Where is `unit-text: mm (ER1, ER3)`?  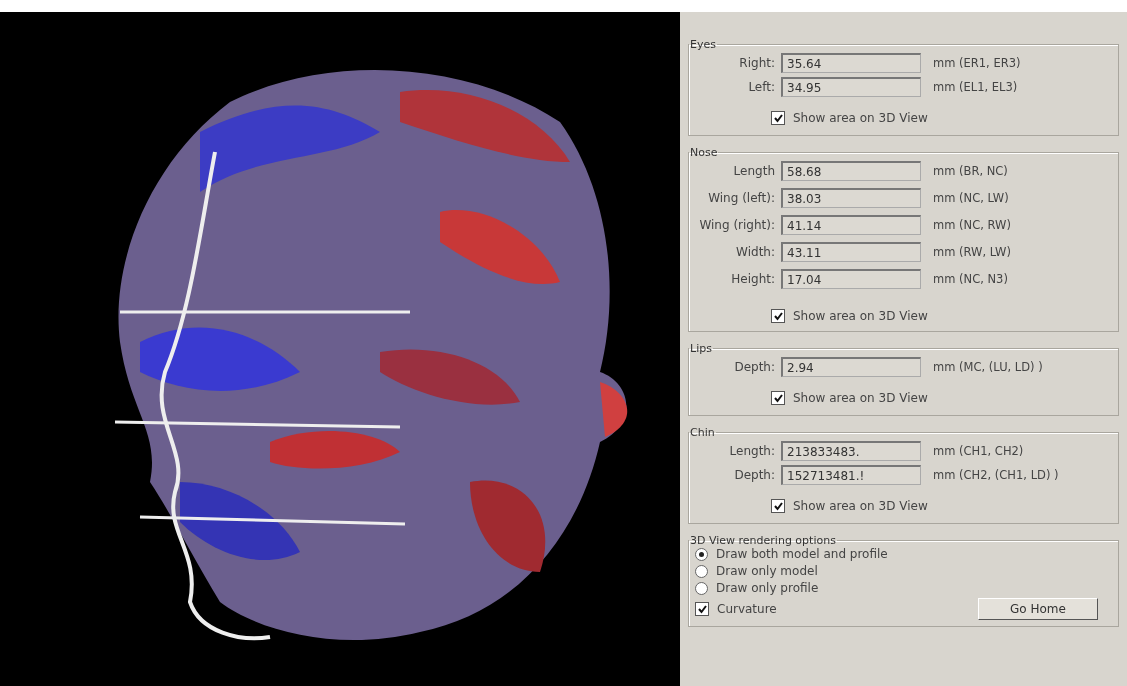 unit-text: mm (ER1, ER3) is located at coordinates (977, 63).